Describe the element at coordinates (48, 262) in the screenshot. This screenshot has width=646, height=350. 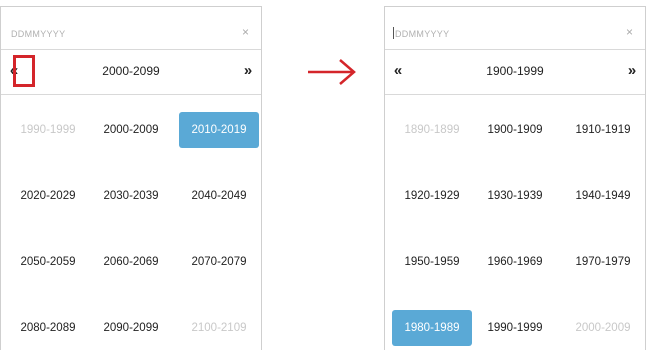
I see `decade-cell: 2050-2059` at that location.